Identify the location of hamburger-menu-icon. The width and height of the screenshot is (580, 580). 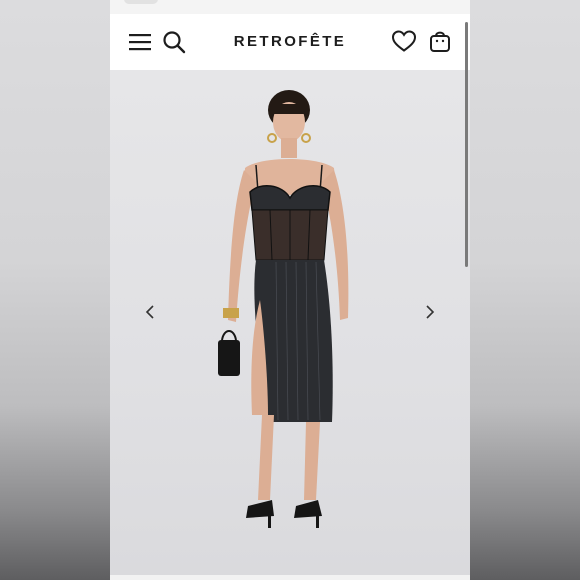
(140, 42).